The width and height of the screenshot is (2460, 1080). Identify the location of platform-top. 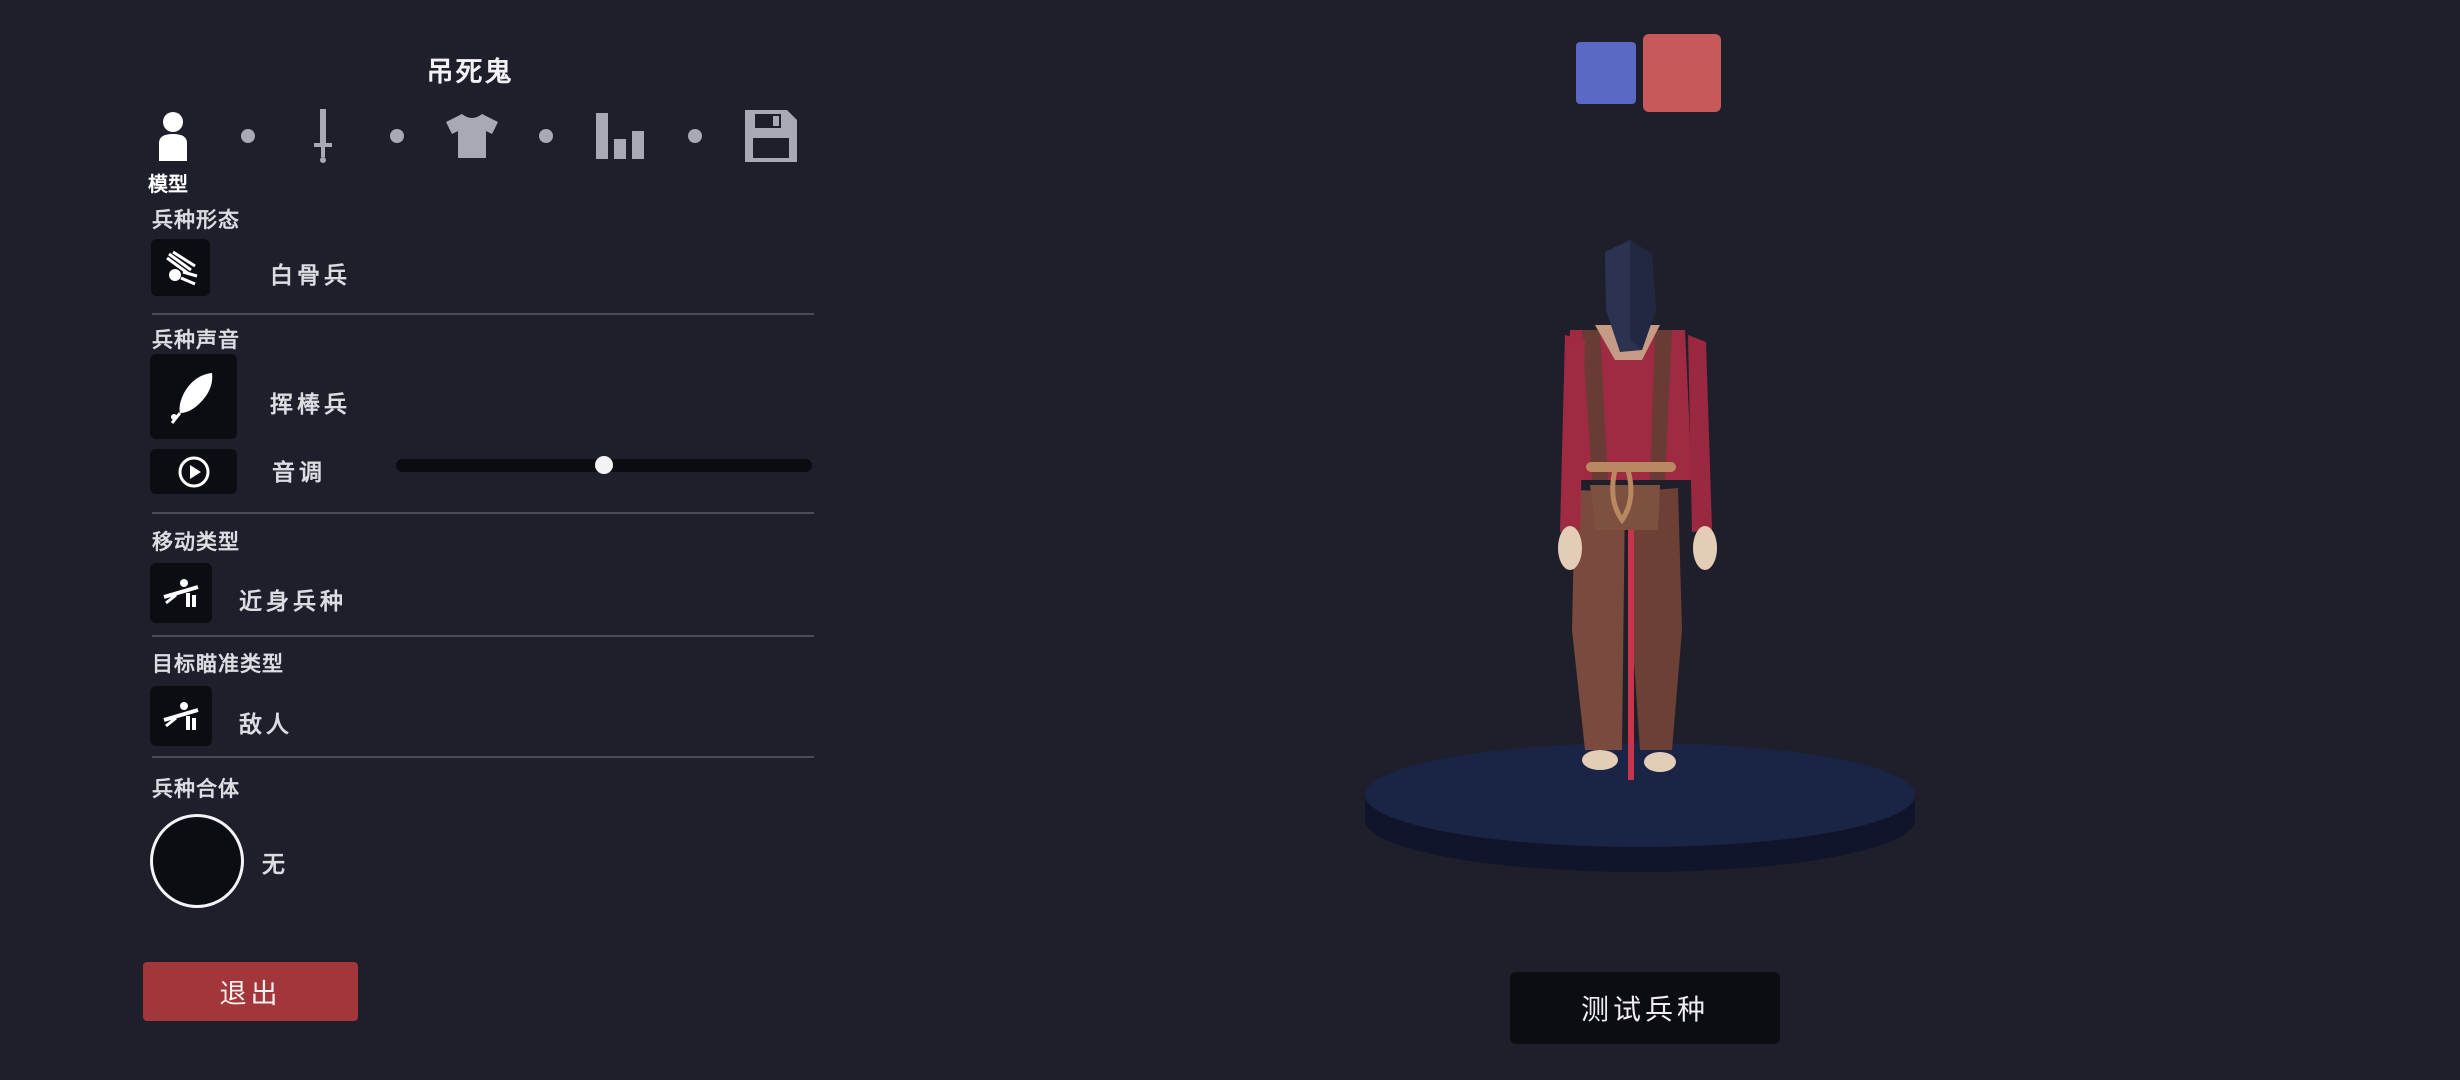
(1640, 795).